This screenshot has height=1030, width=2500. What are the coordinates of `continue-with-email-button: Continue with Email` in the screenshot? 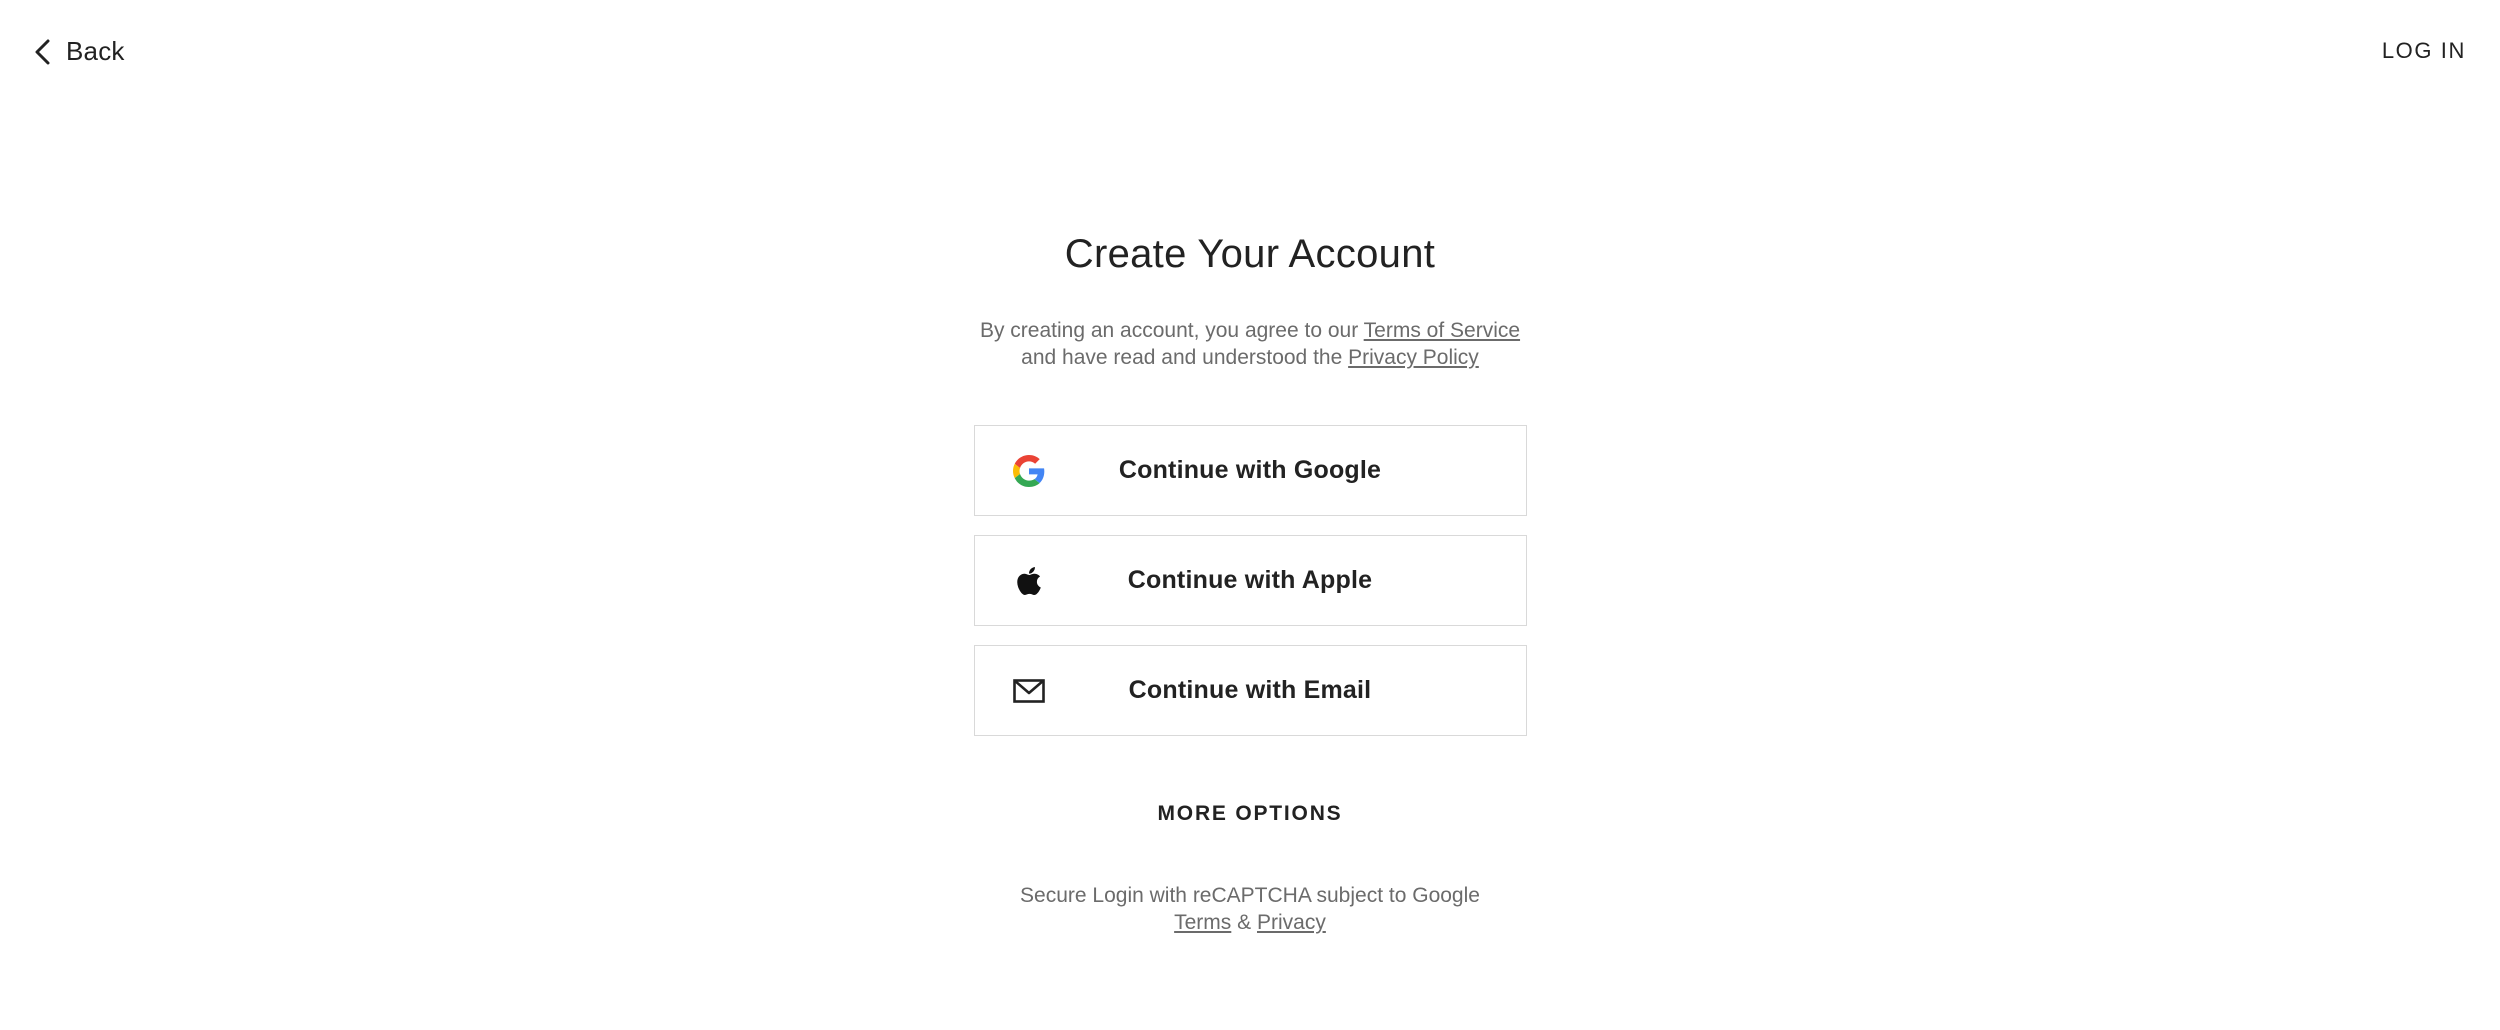 It's located at (1250, 690).